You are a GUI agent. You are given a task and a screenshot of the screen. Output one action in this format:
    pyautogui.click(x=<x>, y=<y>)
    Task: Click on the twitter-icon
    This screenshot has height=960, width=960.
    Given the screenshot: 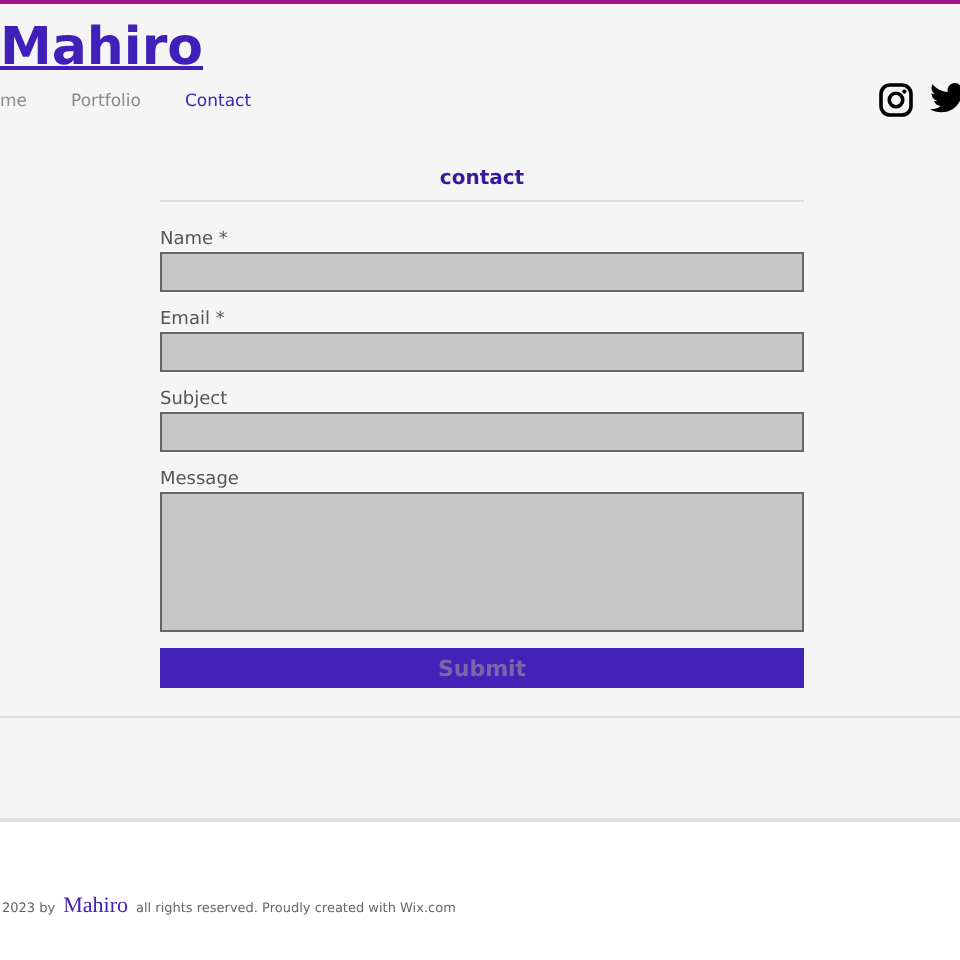 What is the action you would take?
    pyautogui.click(x=945, y=98)
    